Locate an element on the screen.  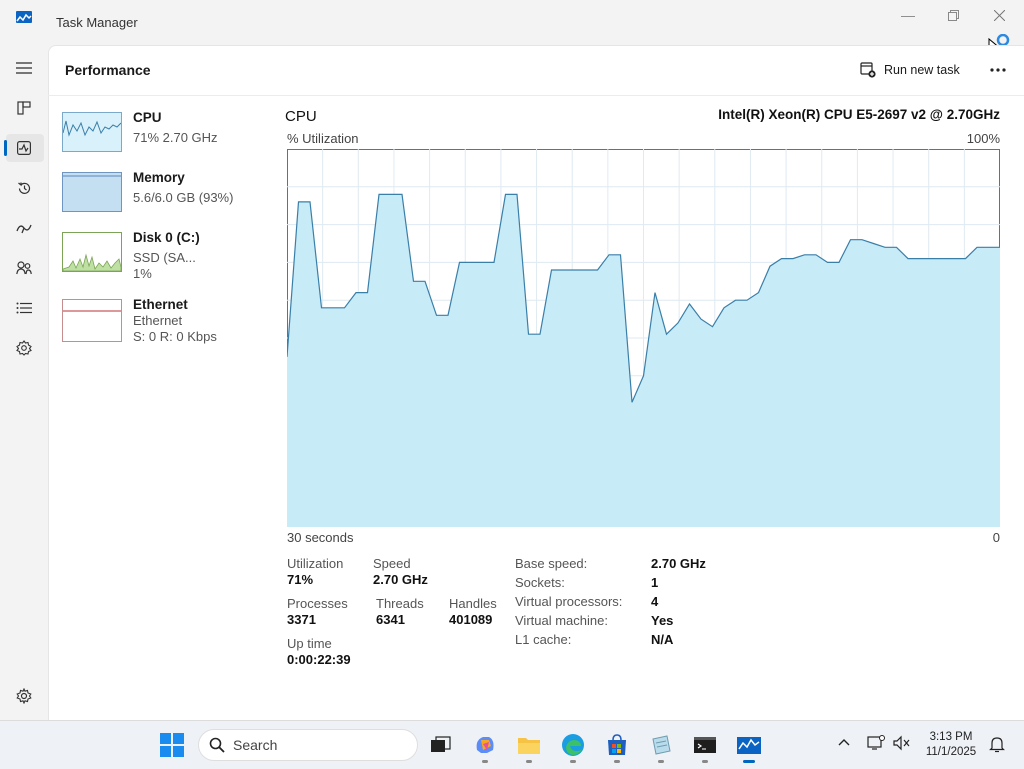
device-detail: Ethernet is located at coordinates (158, 320).